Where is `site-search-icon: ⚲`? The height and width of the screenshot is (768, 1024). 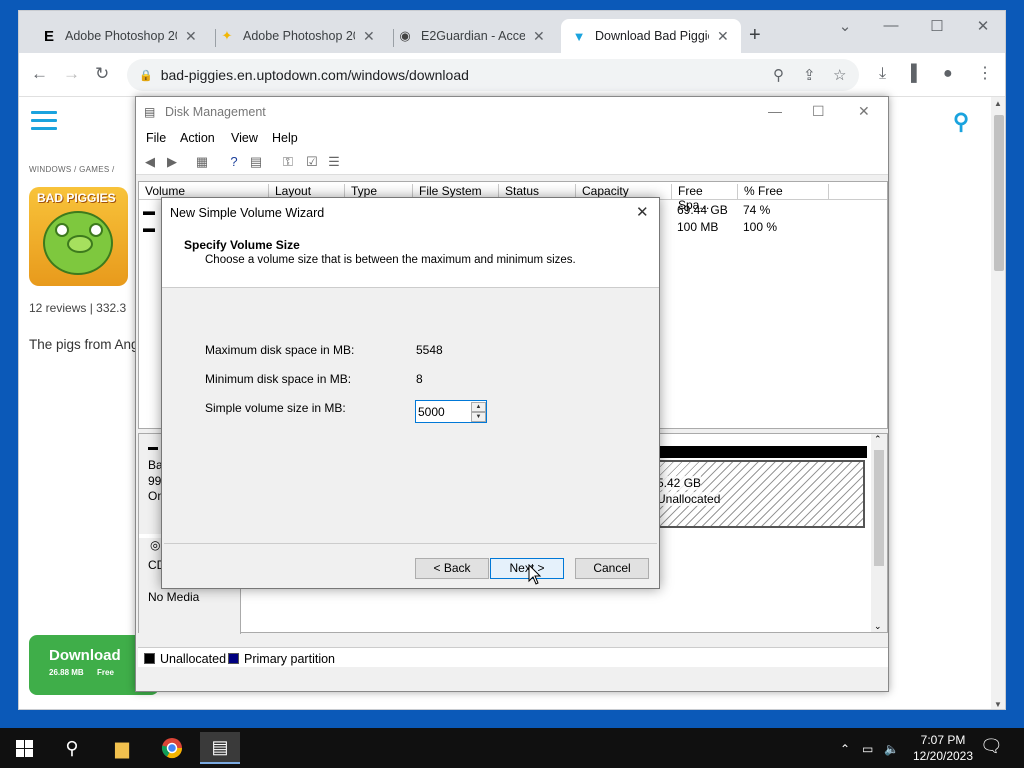 site-search-icon: ⚲ is located at coordinates (961, 122).